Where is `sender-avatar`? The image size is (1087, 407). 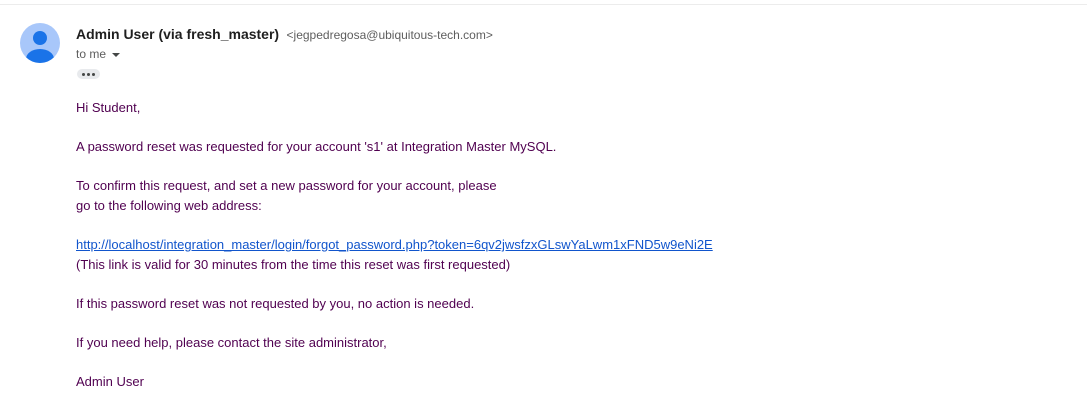 sender-avatar is located at coordinates (40, 43).